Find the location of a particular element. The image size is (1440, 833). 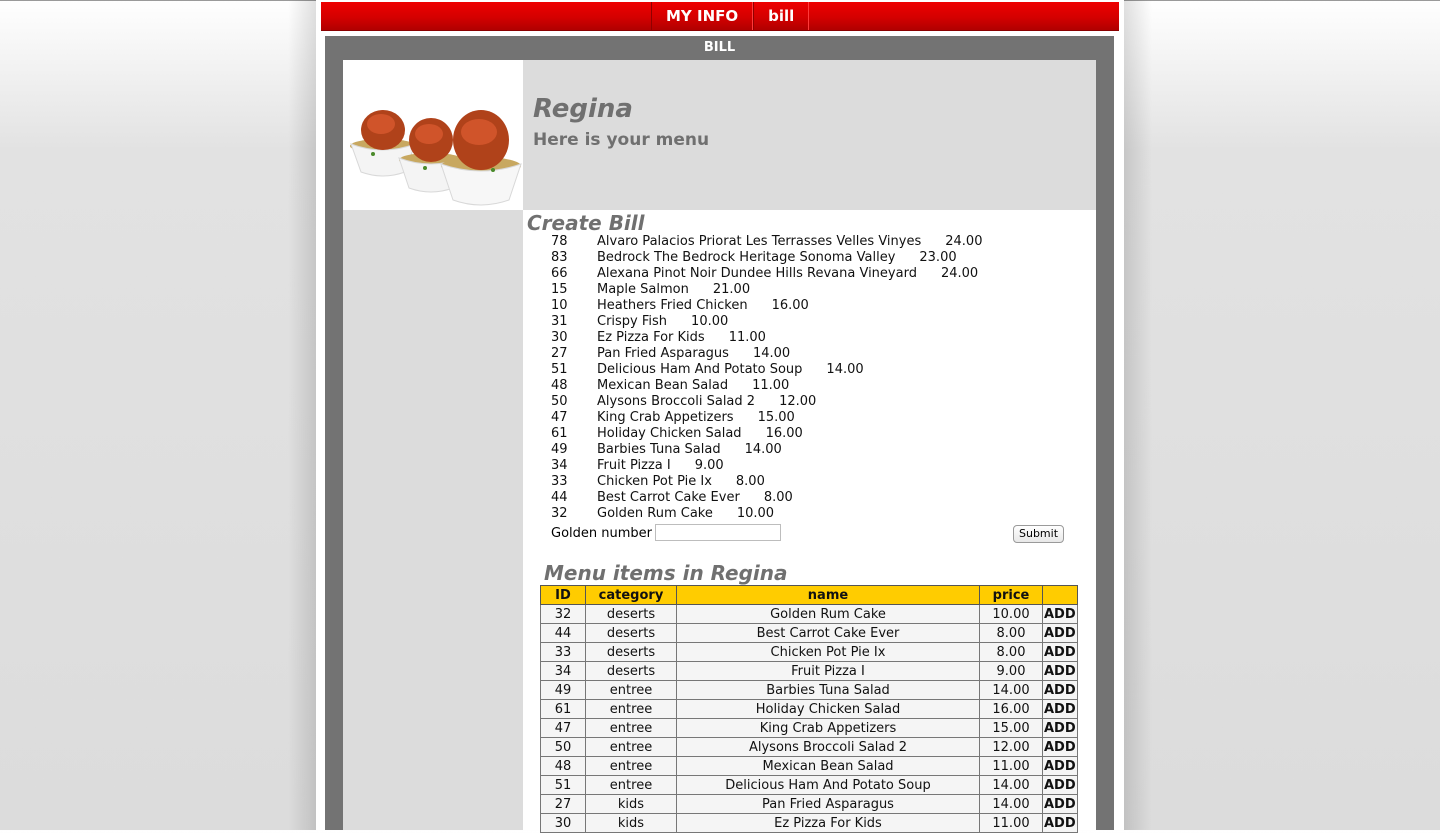

cell-id: 32 is located at coordinates (563, 614).